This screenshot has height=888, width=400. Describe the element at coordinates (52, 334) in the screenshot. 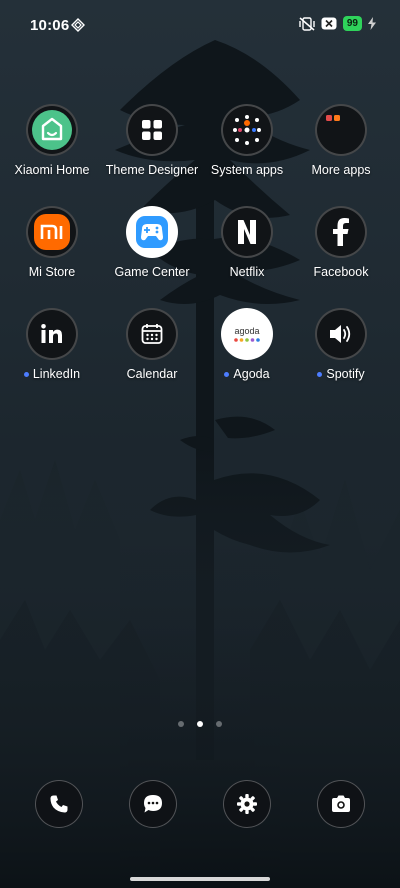

I see `linkedin-in-icon` at that location.